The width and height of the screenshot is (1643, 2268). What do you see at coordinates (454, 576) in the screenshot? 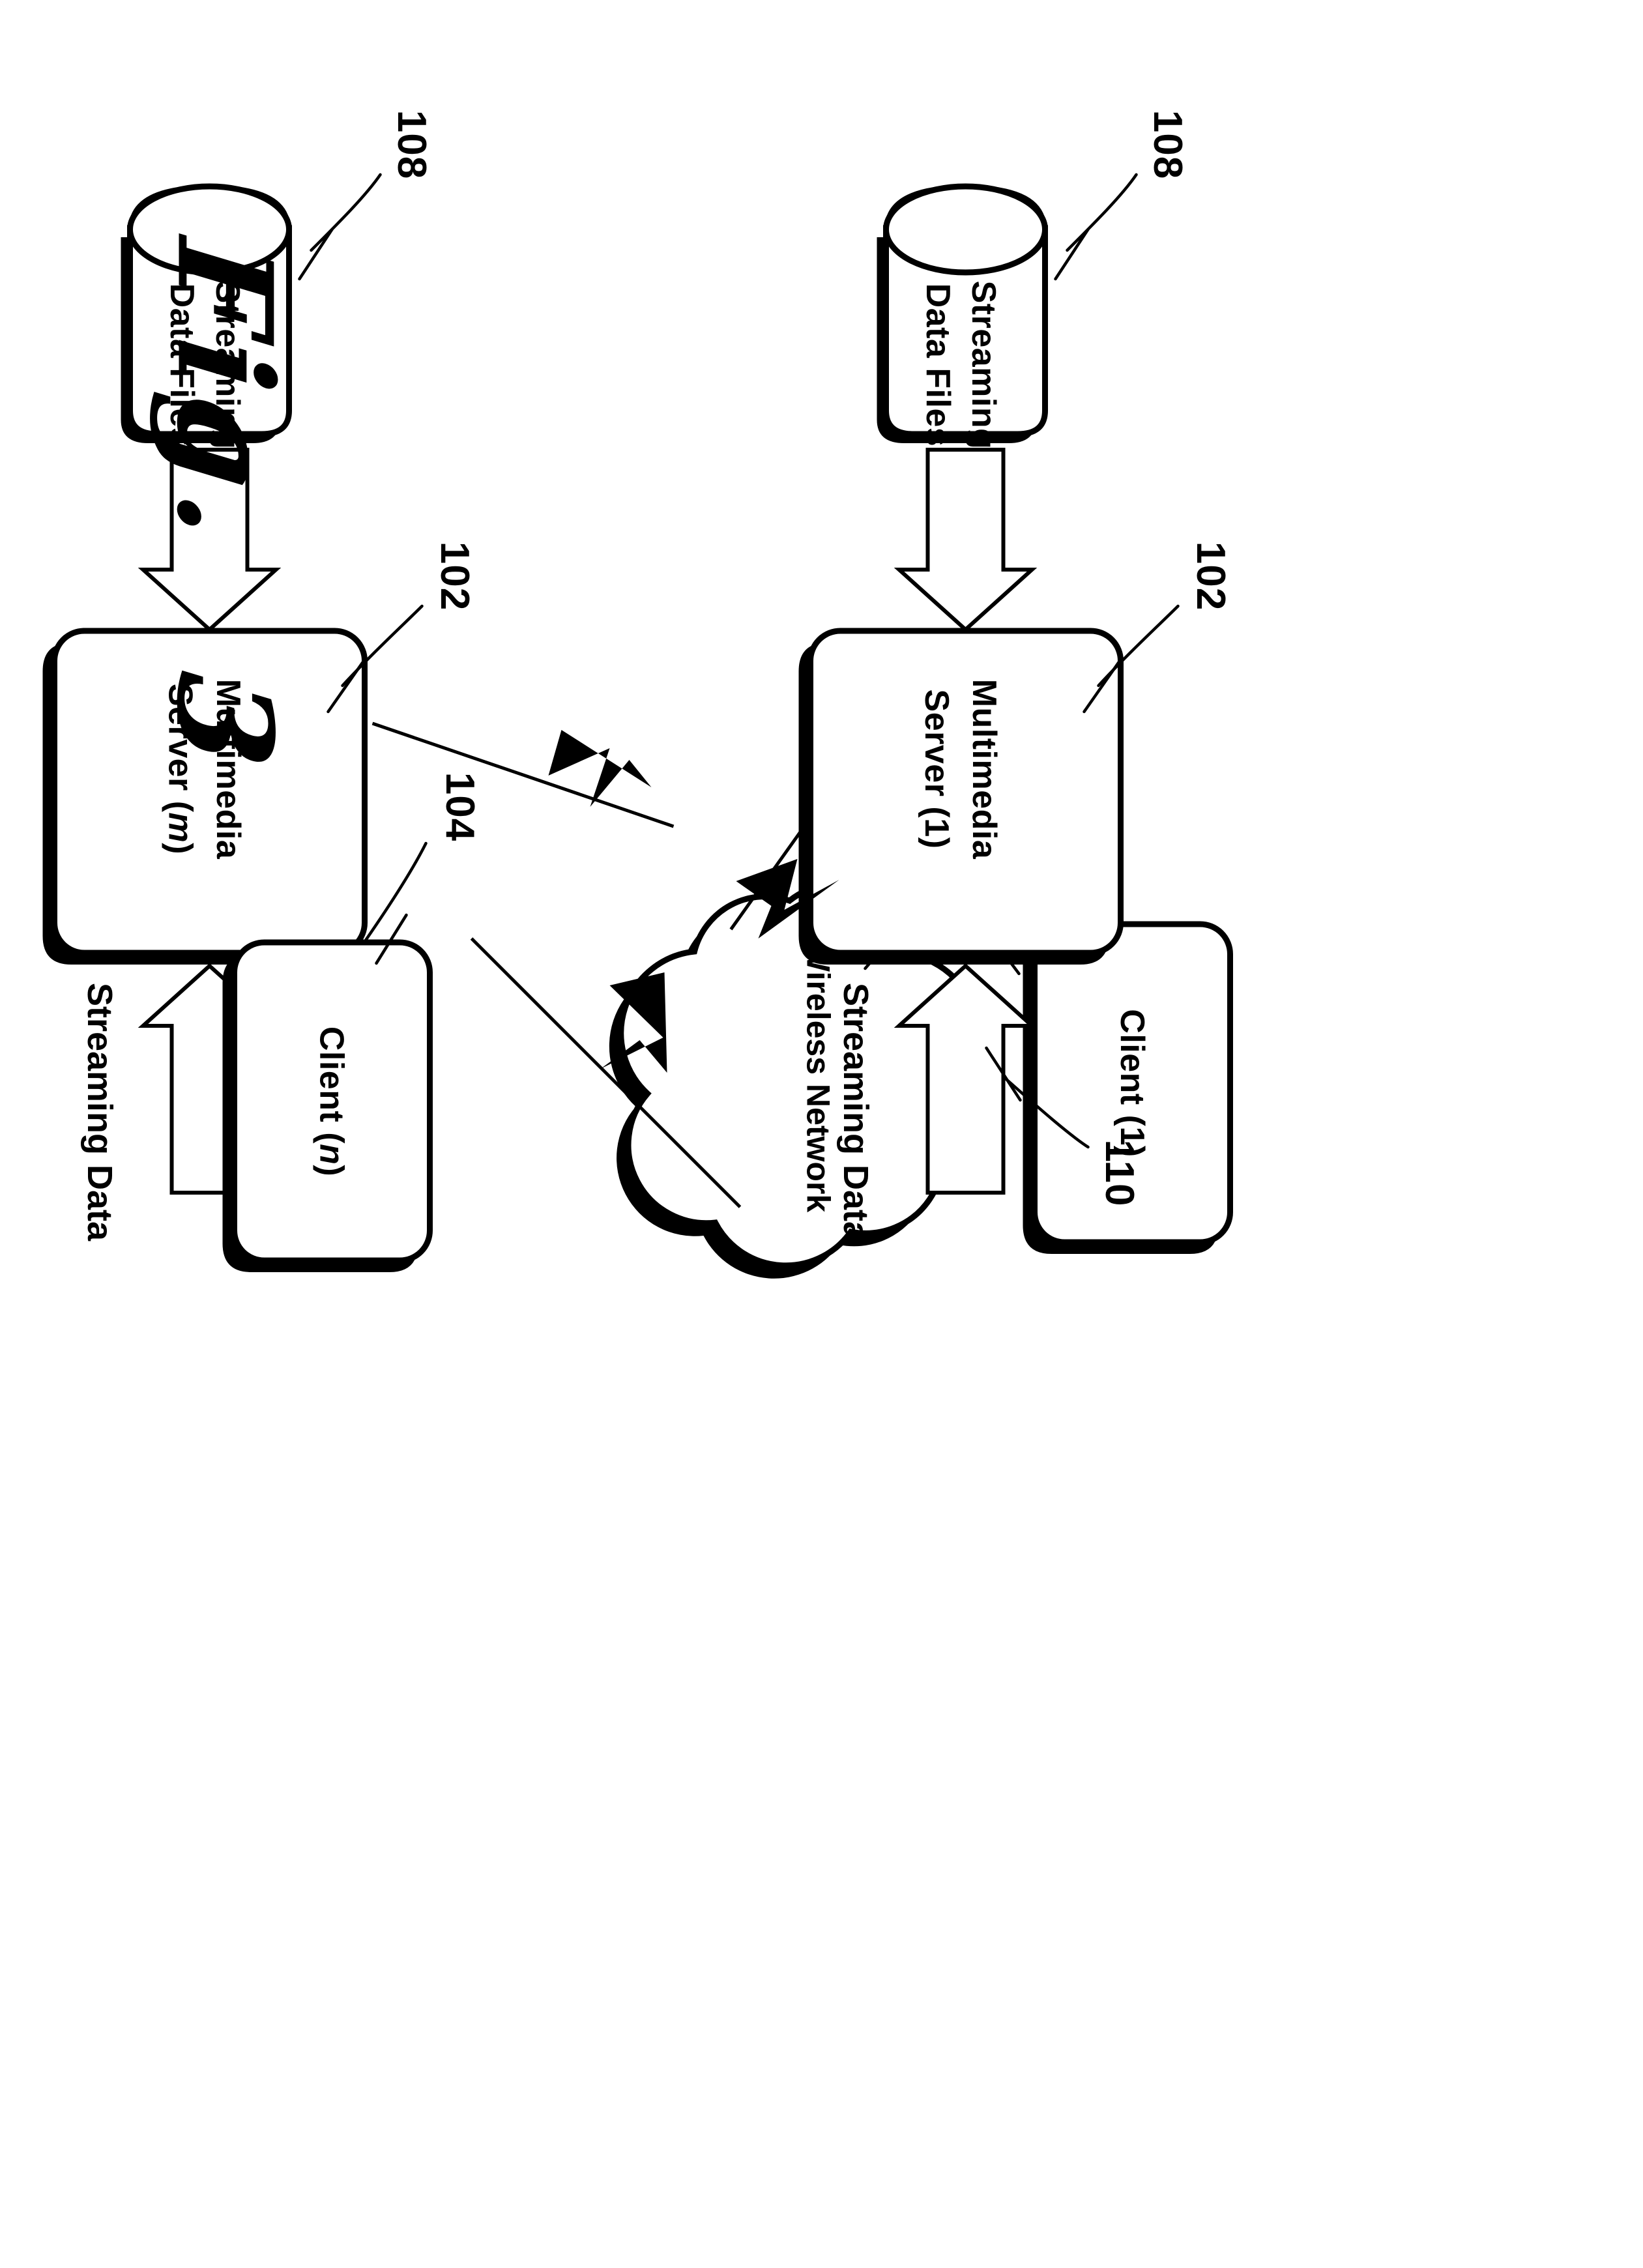
I see `ref-102-top: 102` at bounding box center [454, 576].